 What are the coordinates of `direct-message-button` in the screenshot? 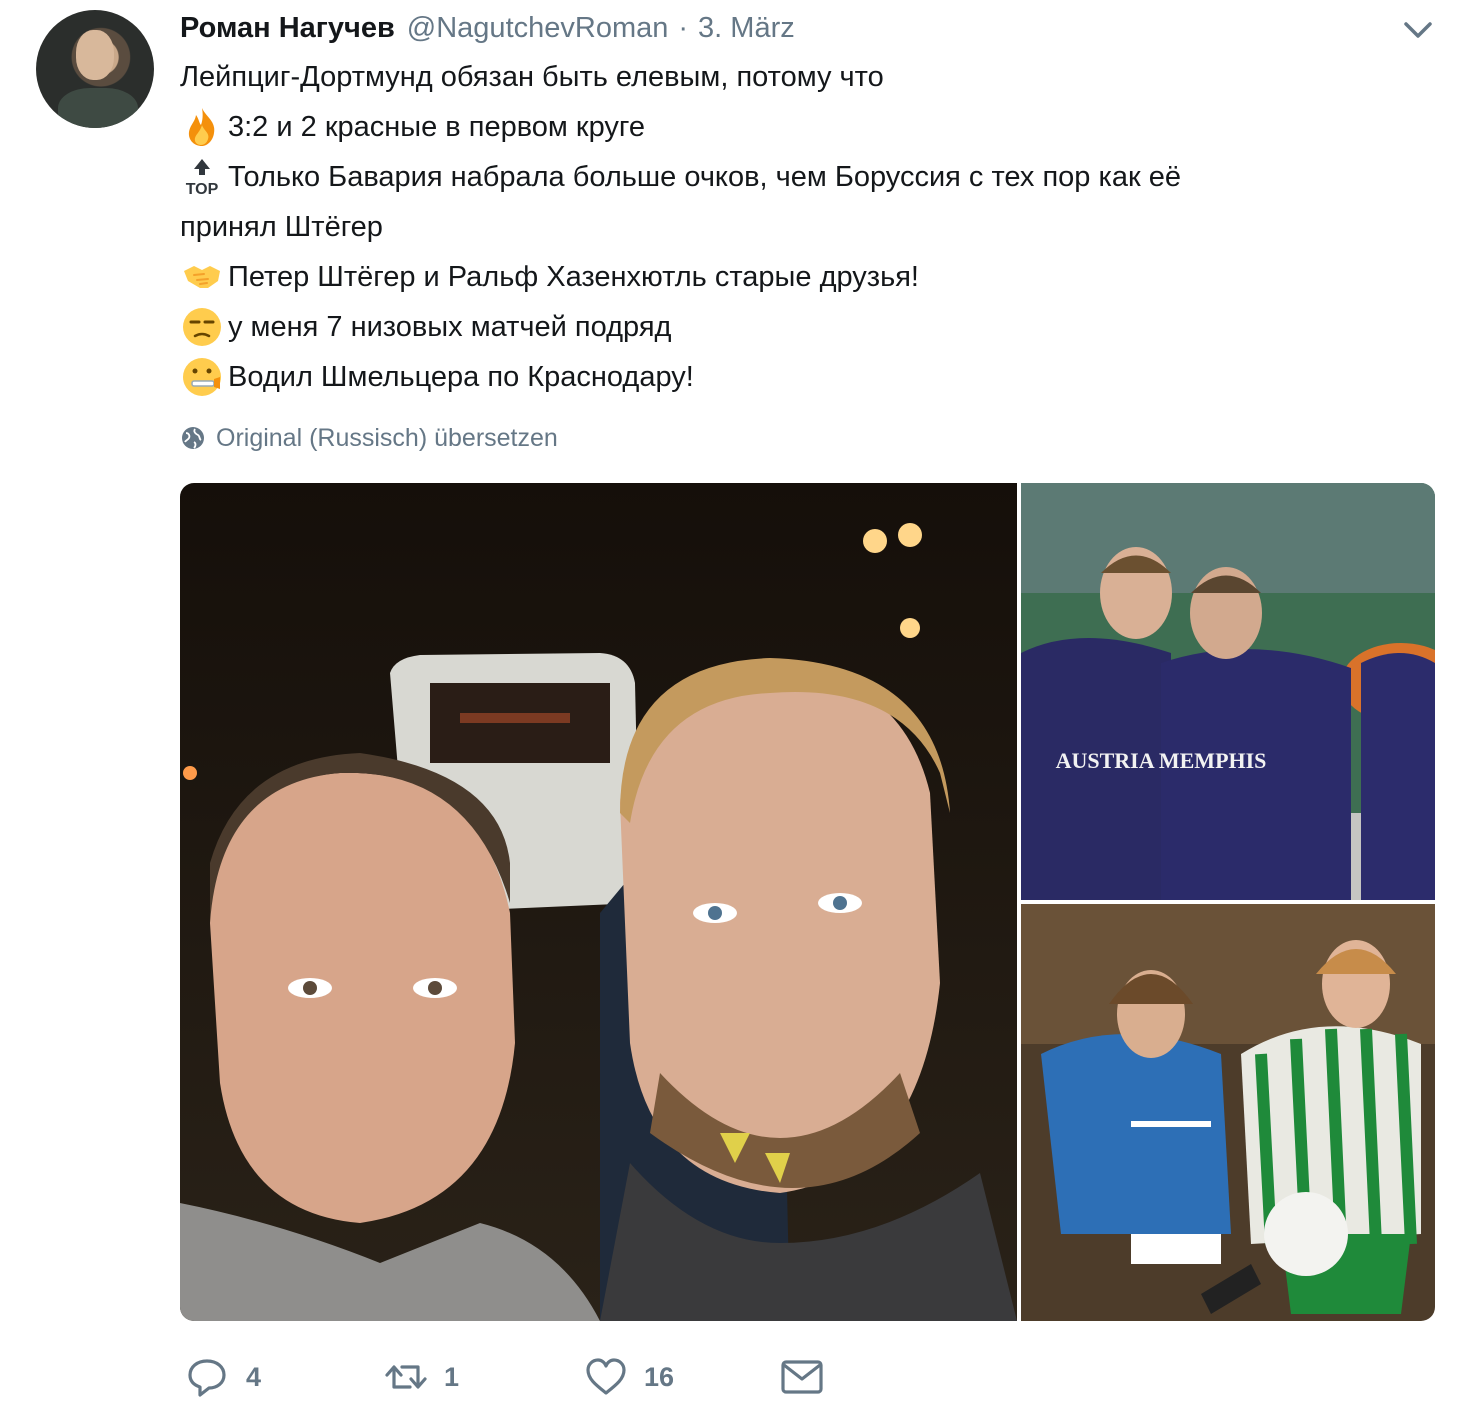 It's located at (810, 1377).